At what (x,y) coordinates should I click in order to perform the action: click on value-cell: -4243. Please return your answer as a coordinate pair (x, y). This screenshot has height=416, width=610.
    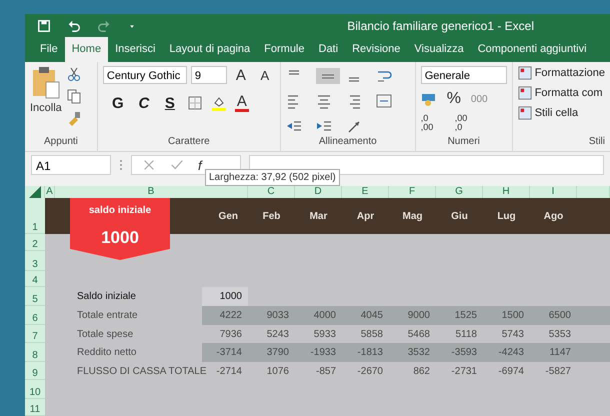
    Looking at the image, I should click on (506, 352).